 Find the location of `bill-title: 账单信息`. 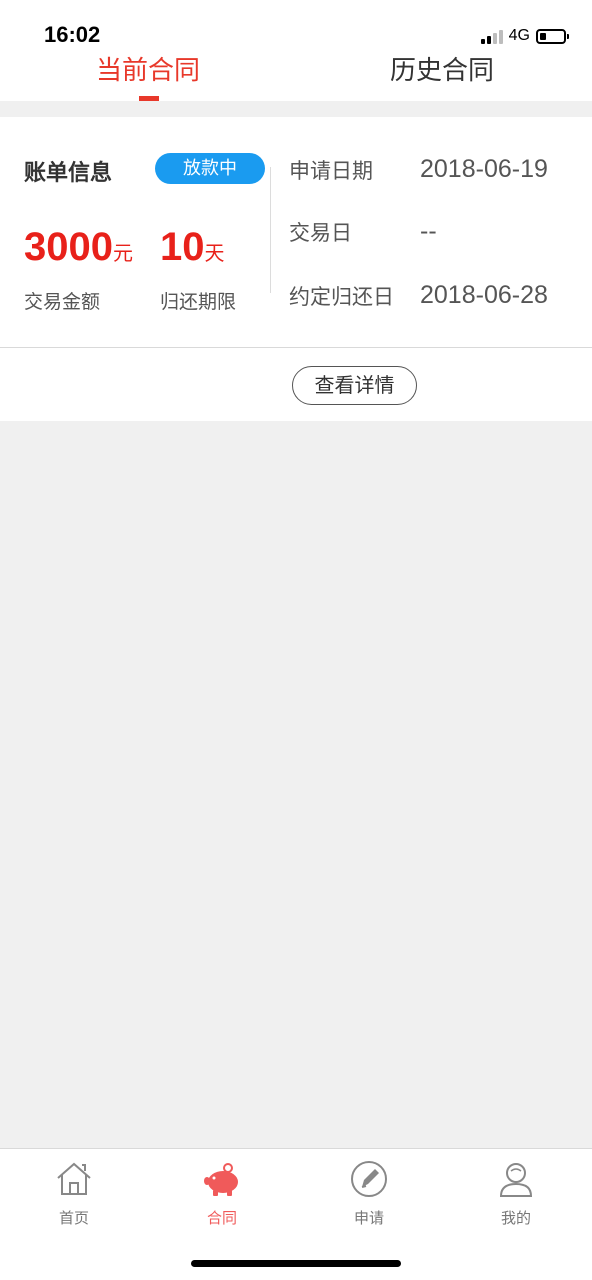

bill-title: 账单信息 is located at coordinates (68, 173).